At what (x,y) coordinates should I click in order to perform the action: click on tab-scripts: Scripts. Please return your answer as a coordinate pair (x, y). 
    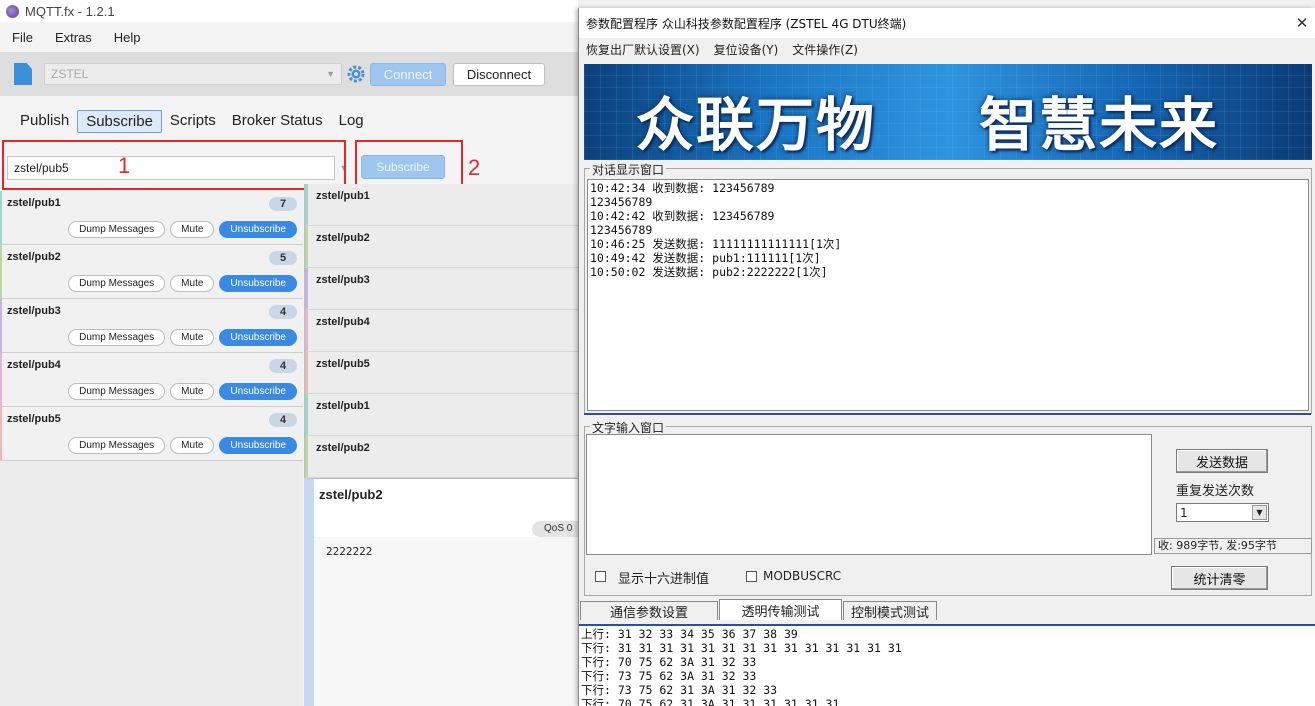
    Looking at the image, I should click on (193, 121).